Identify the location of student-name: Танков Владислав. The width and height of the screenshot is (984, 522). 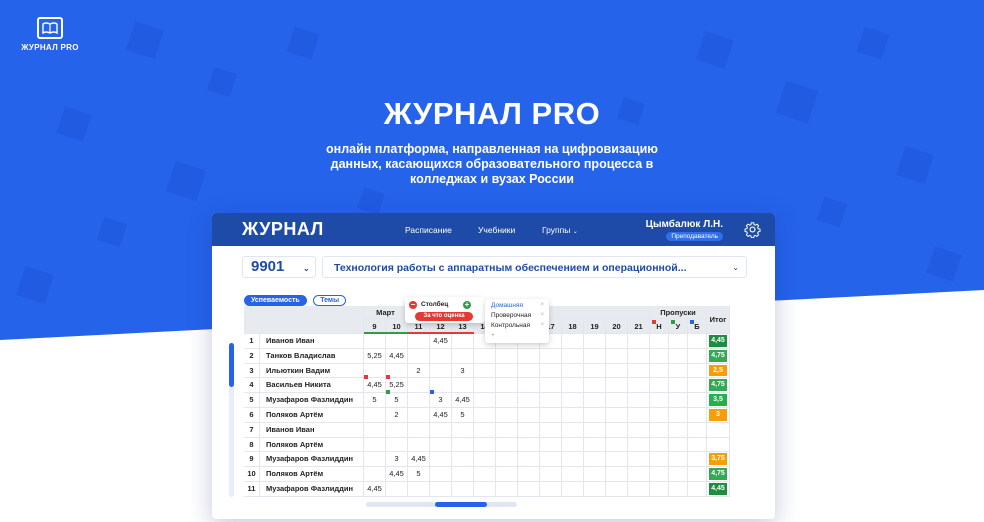
(312, 356).